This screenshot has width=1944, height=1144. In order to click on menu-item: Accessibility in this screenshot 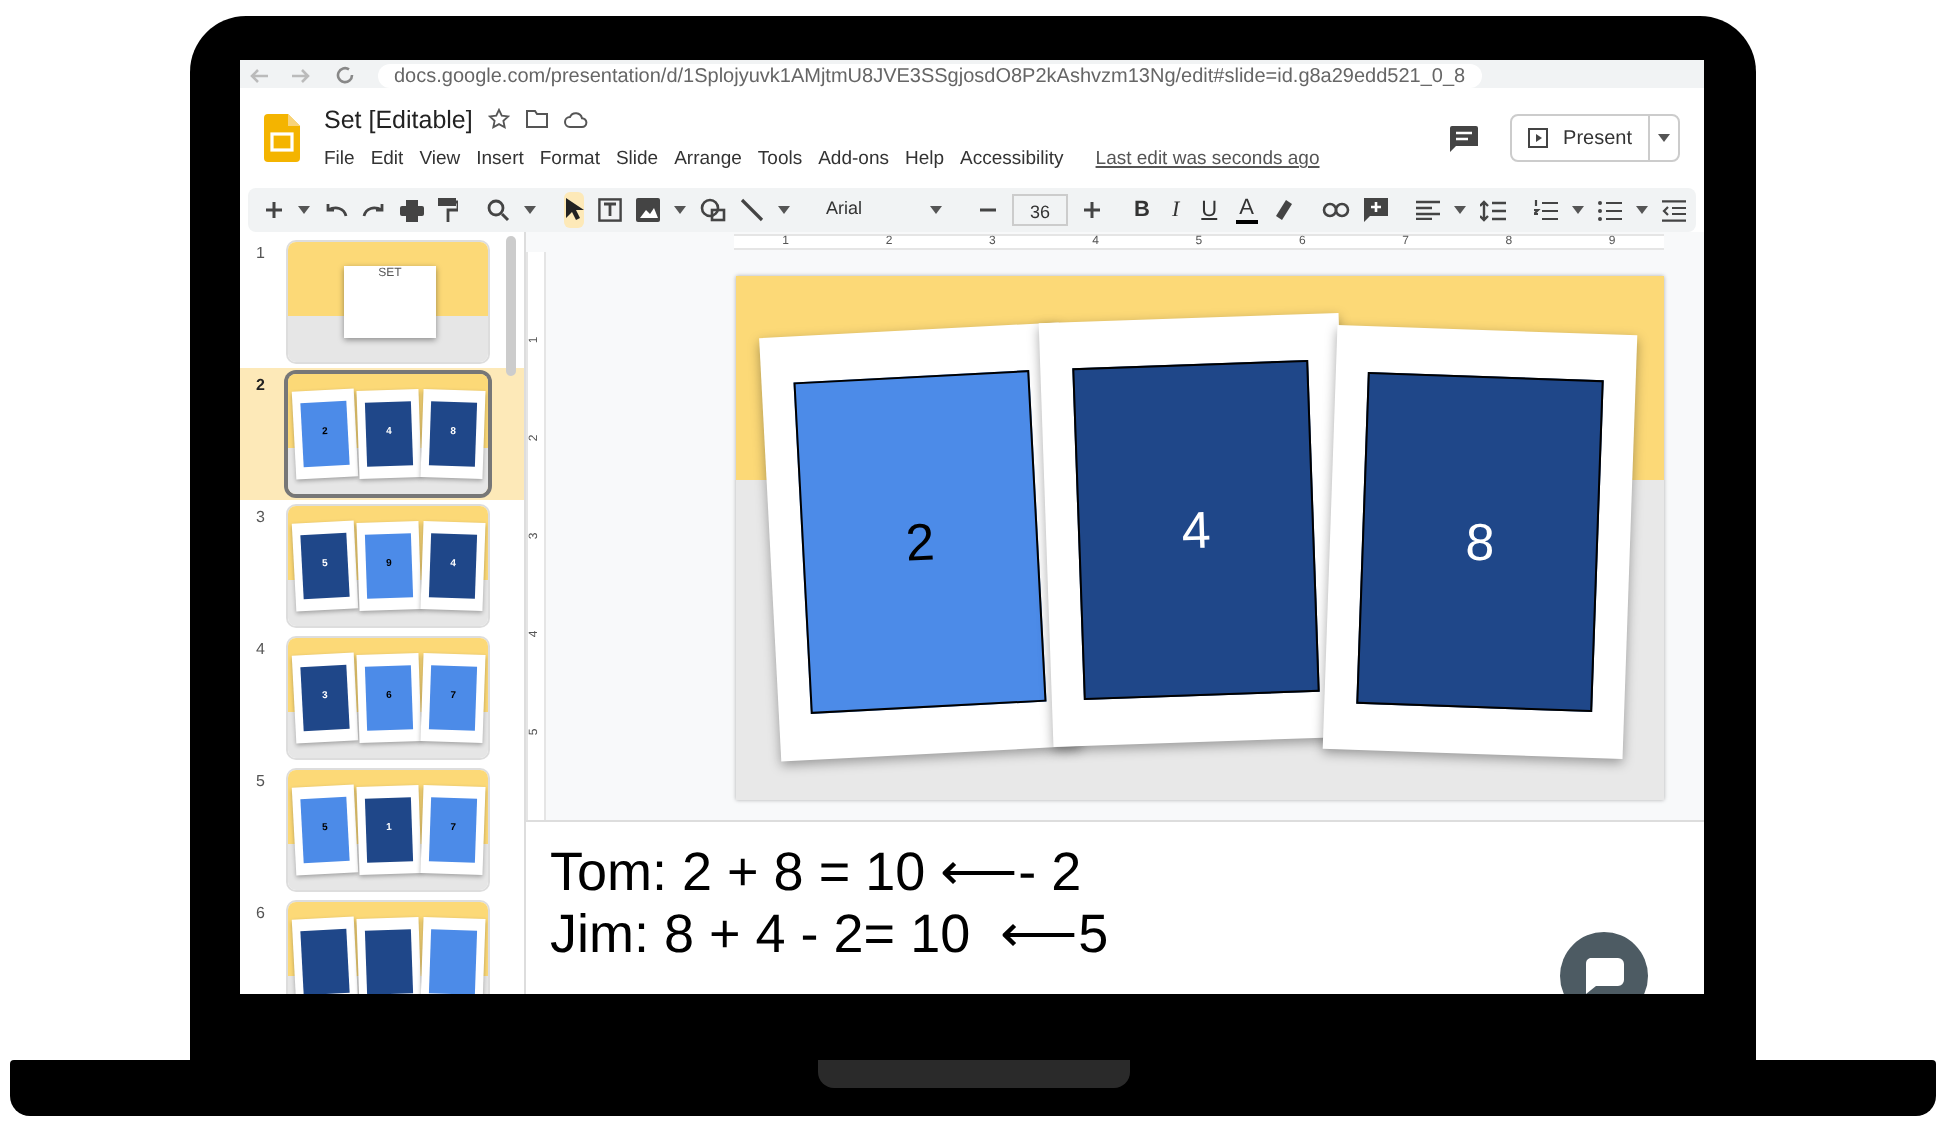, I will do `click(1012, 160)`.